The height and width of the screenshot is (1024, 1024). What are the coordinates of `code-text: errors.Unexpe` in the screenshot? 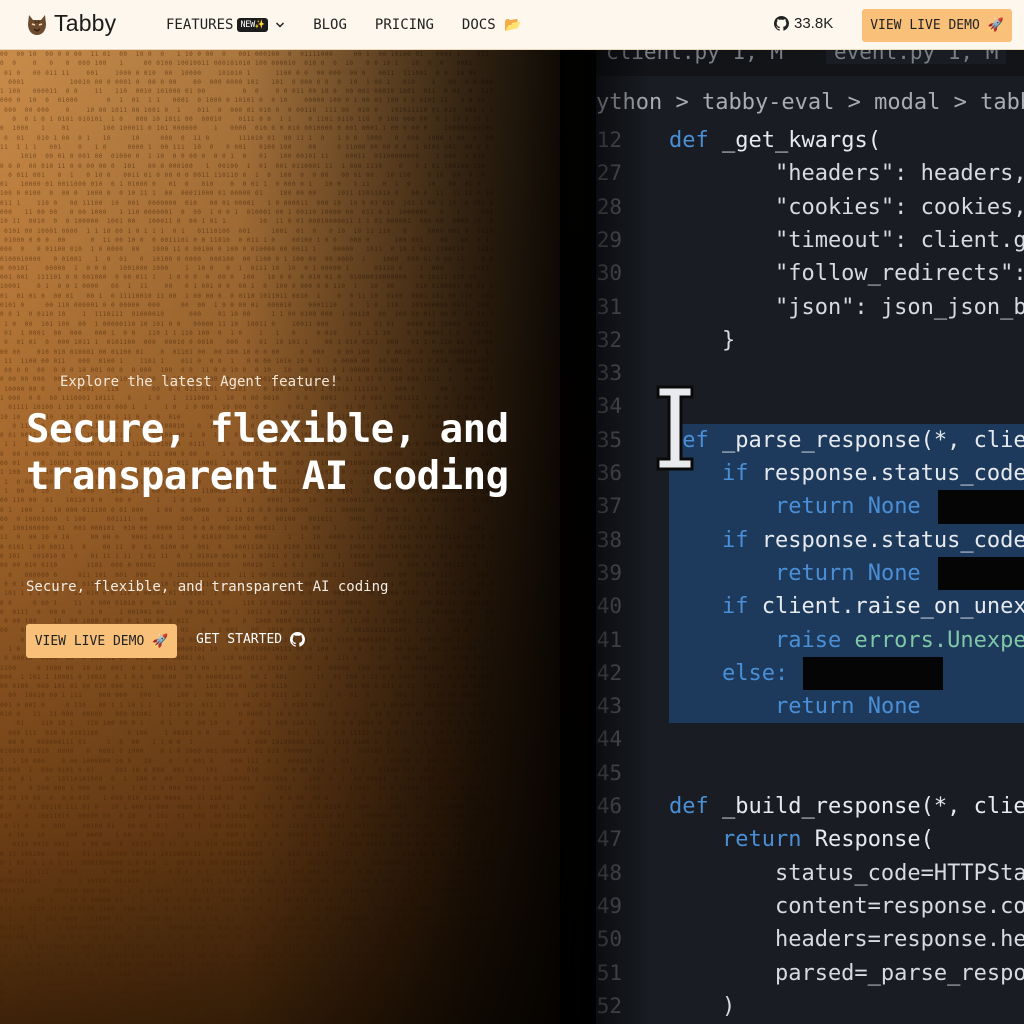 It's located at (932, 640).